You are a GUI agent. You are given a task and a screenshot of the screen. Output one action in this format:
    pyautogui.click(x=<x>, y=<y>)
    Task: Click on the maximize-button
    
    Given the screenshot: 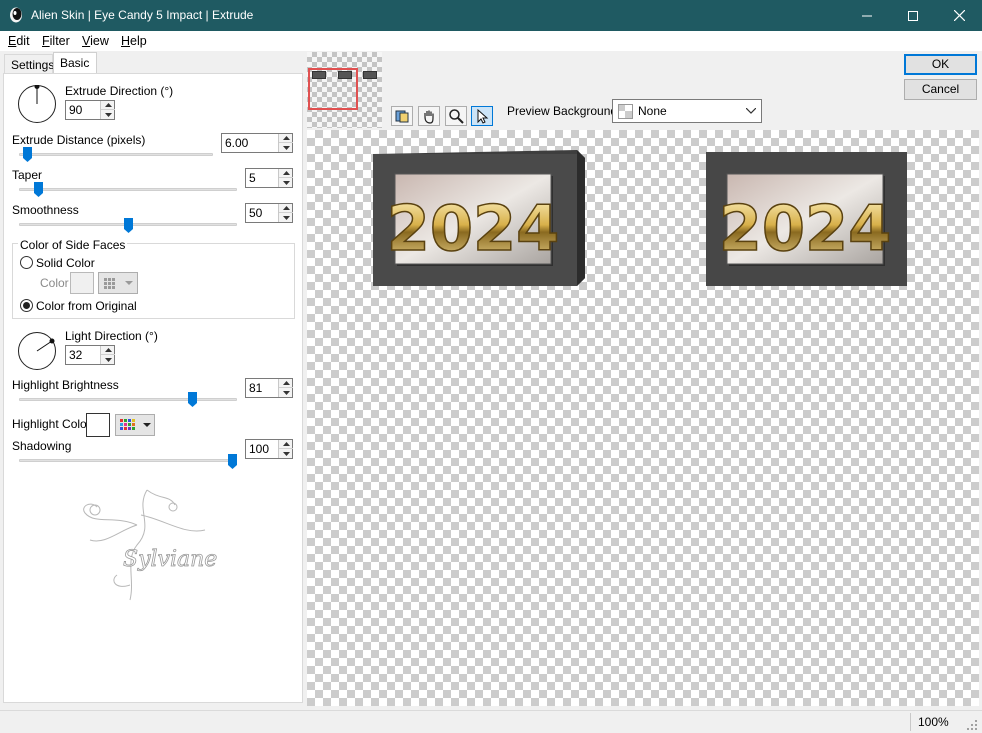 What is the action you would take?
    pyautogui.click(x=913, y=15)
    